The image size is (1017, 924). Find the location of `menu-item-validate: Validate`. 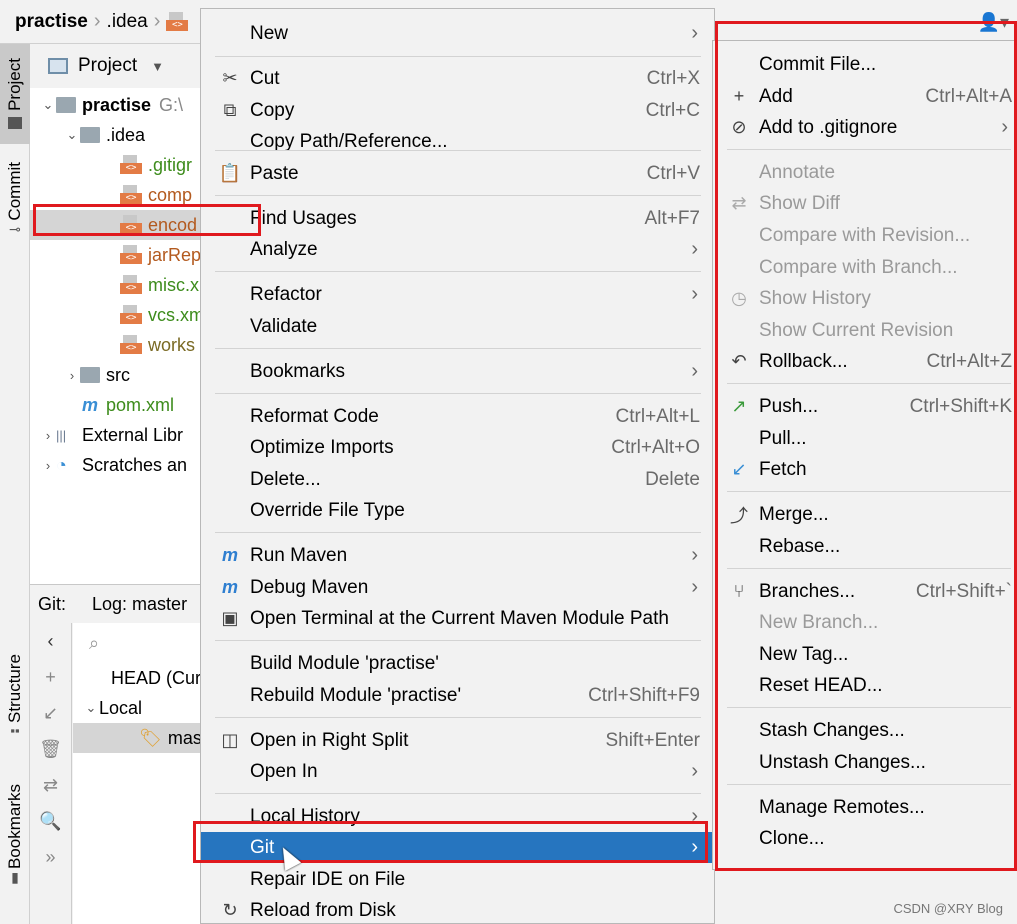

menu-item-validate: Validate is located at coordinates (457, 326).